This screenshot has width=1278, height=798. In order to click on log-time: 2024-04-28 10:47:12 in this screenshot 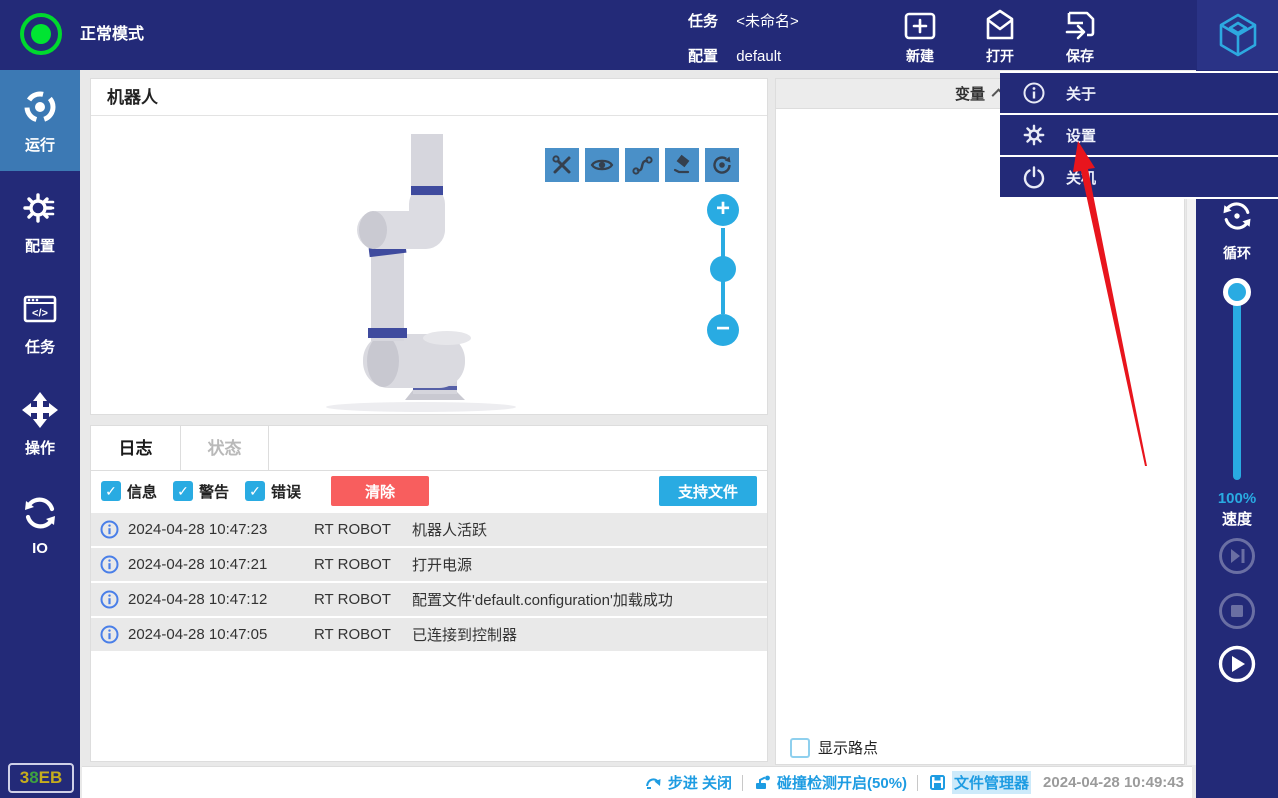, I will do `click(198, 599)`.